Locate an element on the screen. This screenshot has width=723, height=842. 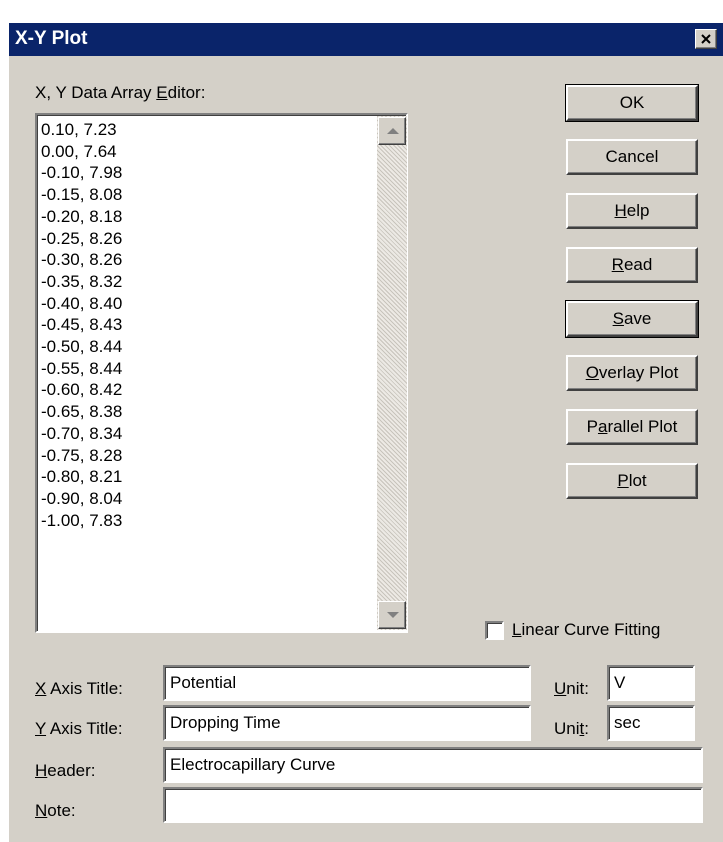
data-array-line: -0.20, 8.18 is located at coordinates (208, 217).